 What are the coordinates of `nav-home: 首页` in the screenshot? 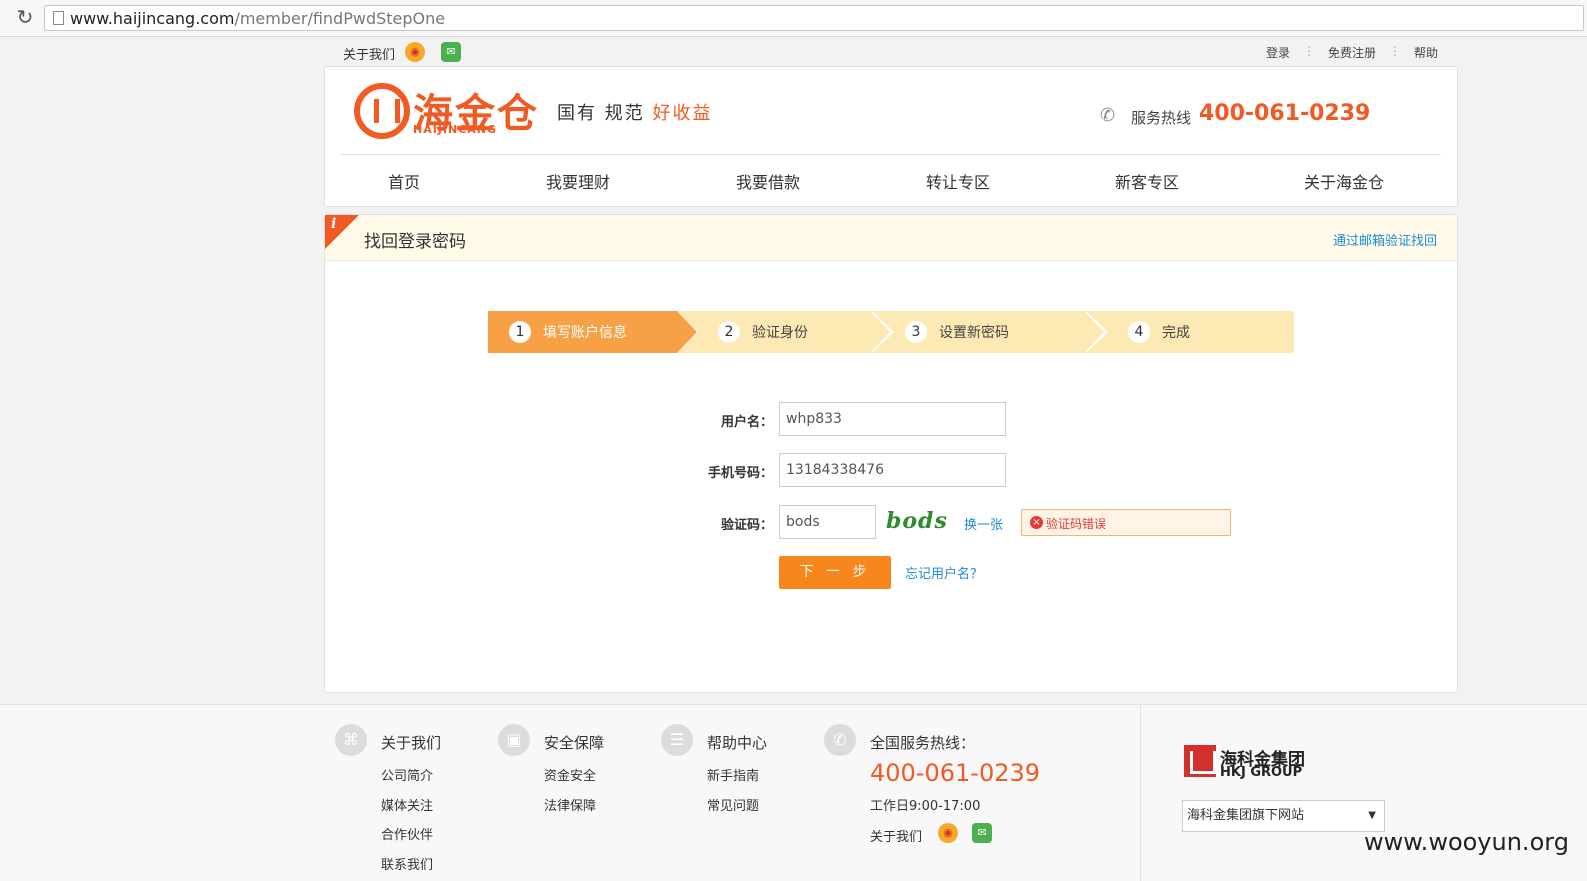 It's located at (404, 181).